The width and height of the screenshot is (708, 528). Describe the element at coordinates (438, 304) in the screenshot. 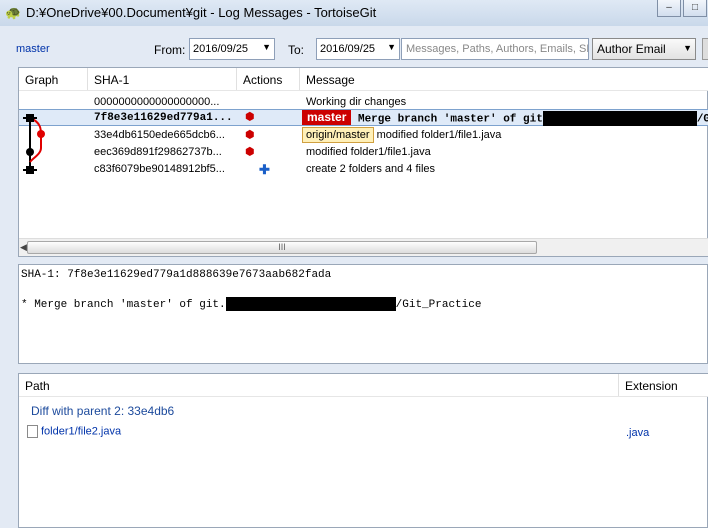

I see `detail-msg-suffix: /Git_Practice` at that location.